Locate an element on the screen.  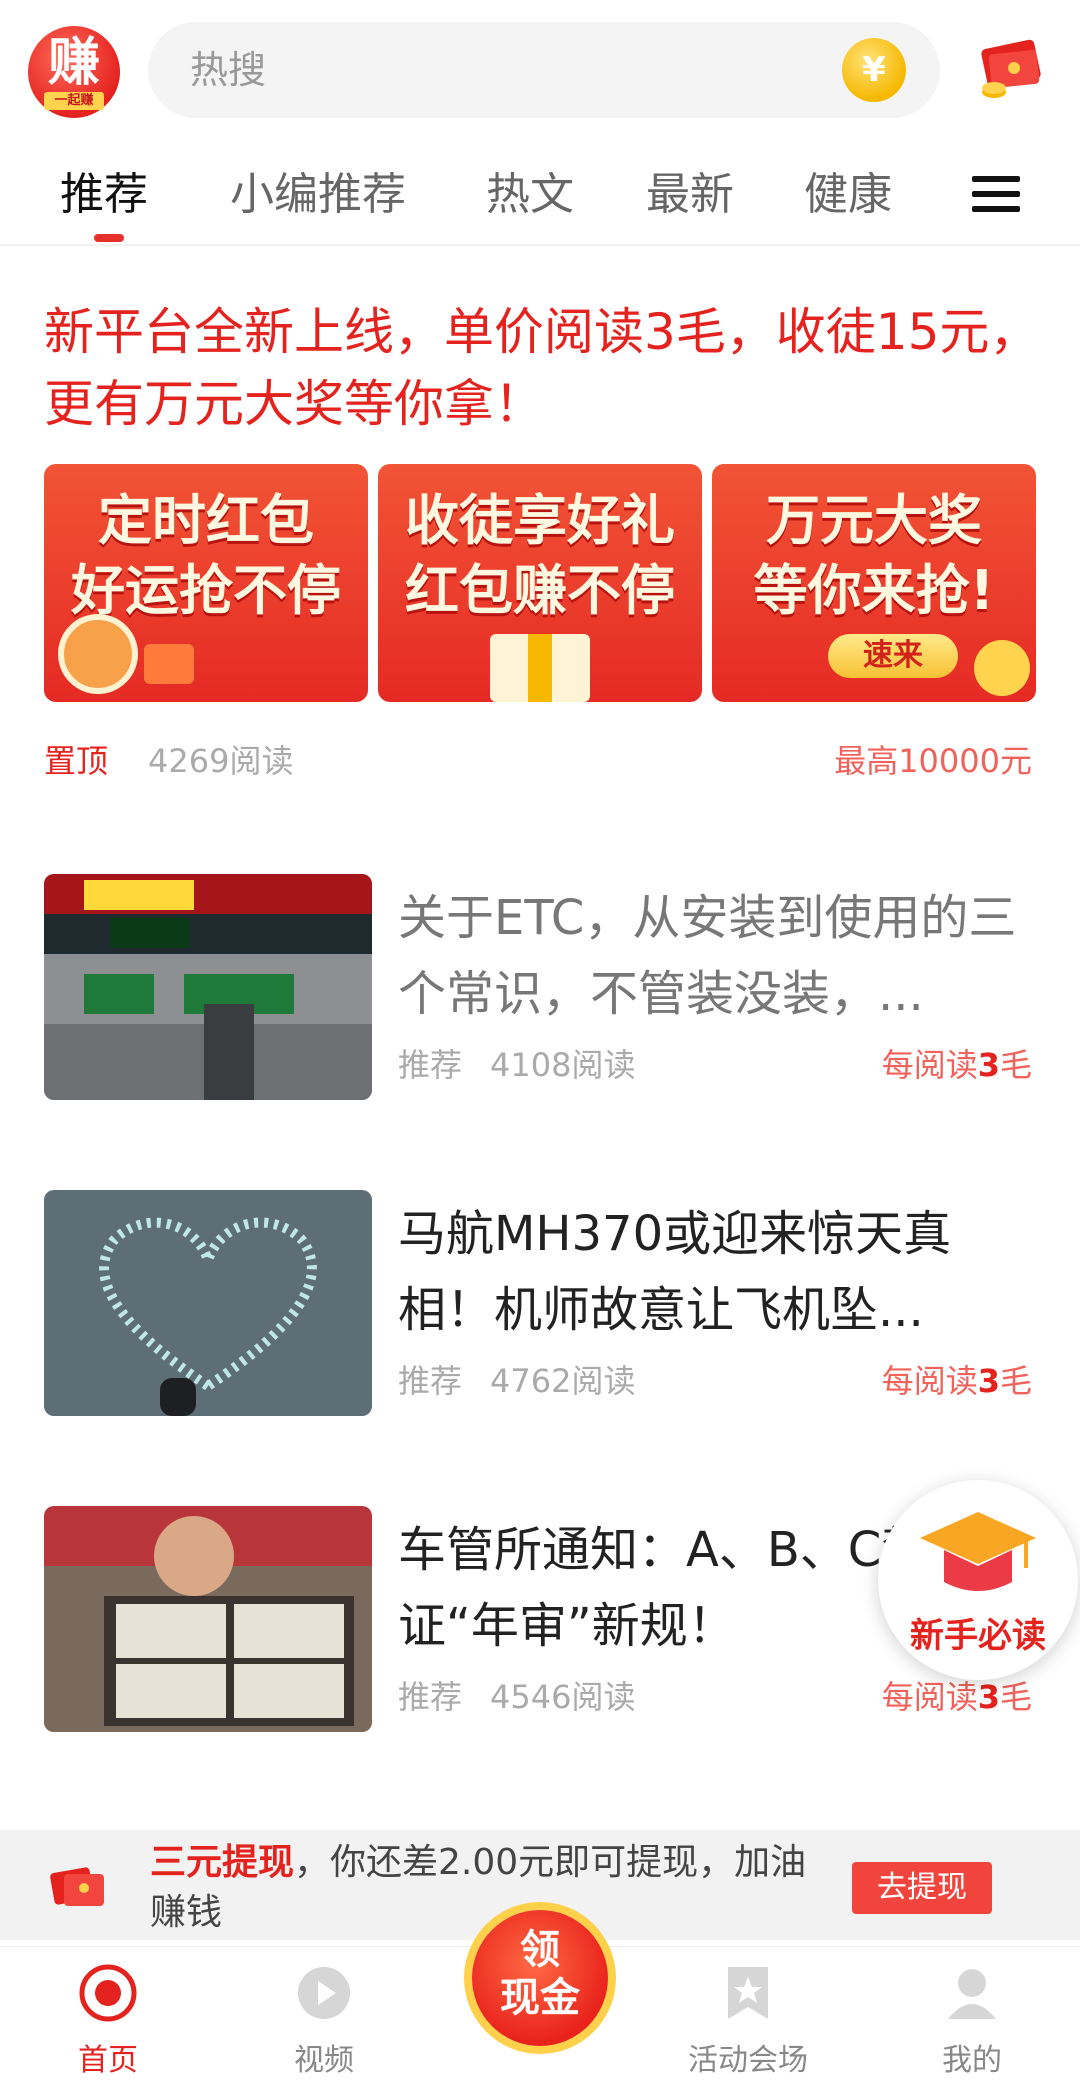
event-bookmark-icon is located at coordinates (748, 1993).